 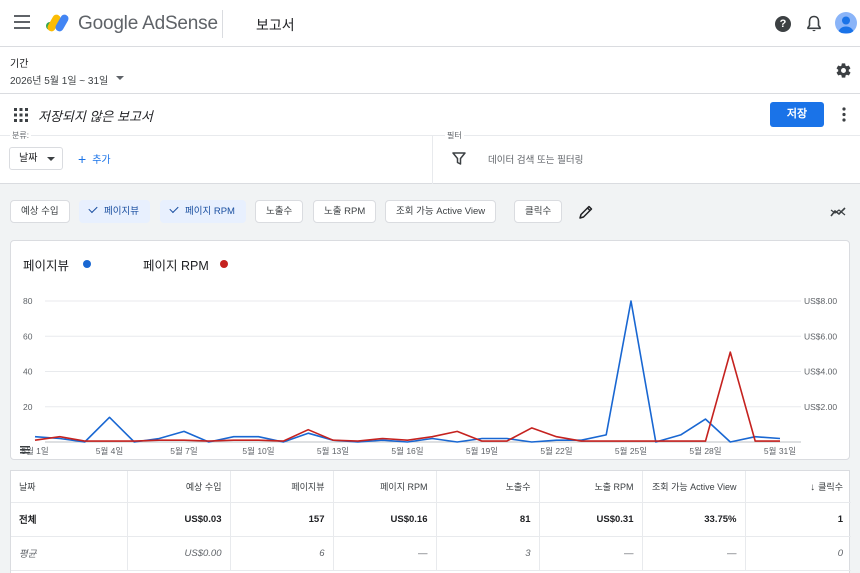 I want to click on x-tick-label: 5월 16일, so click(x=407, y=451).